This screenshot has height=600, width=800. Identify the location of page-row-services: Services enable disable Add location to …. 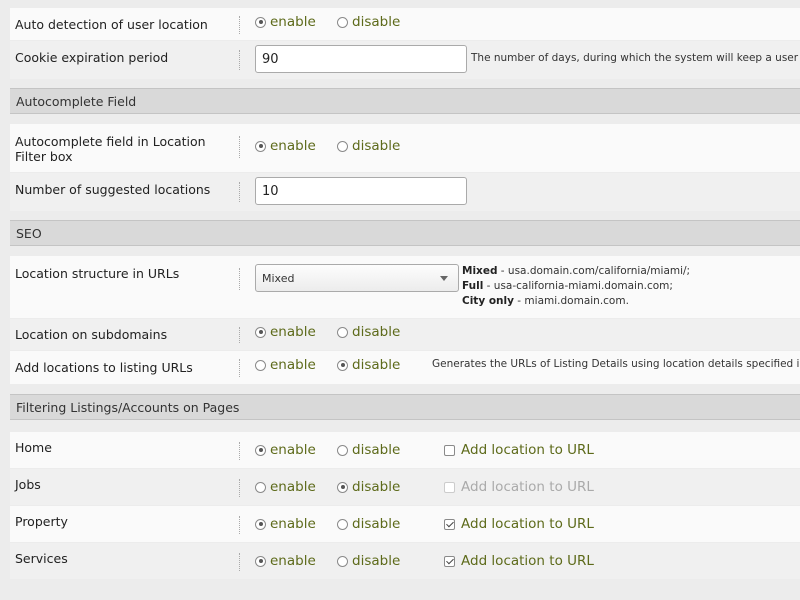
(405, 561).